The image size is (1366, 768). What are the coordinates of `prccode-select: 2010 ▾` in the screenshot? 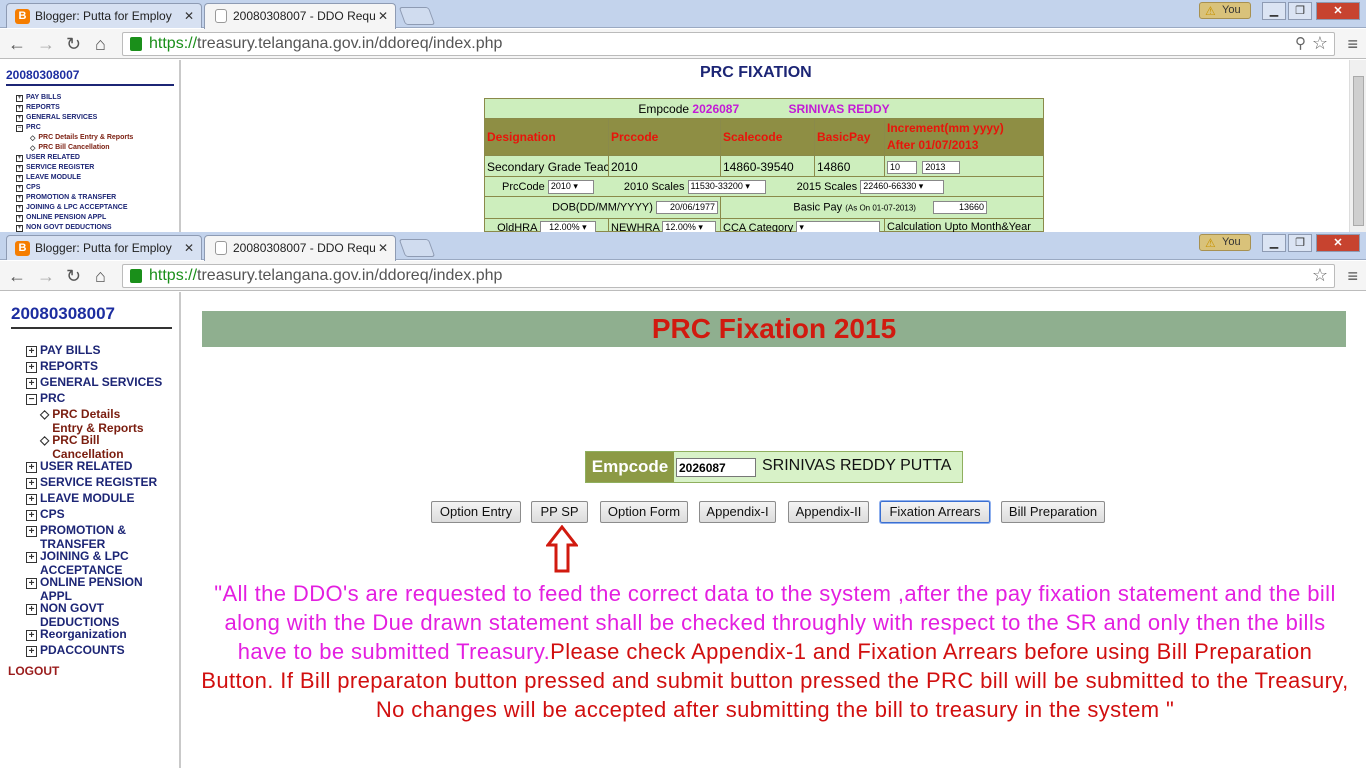 It's located at (570, 187).